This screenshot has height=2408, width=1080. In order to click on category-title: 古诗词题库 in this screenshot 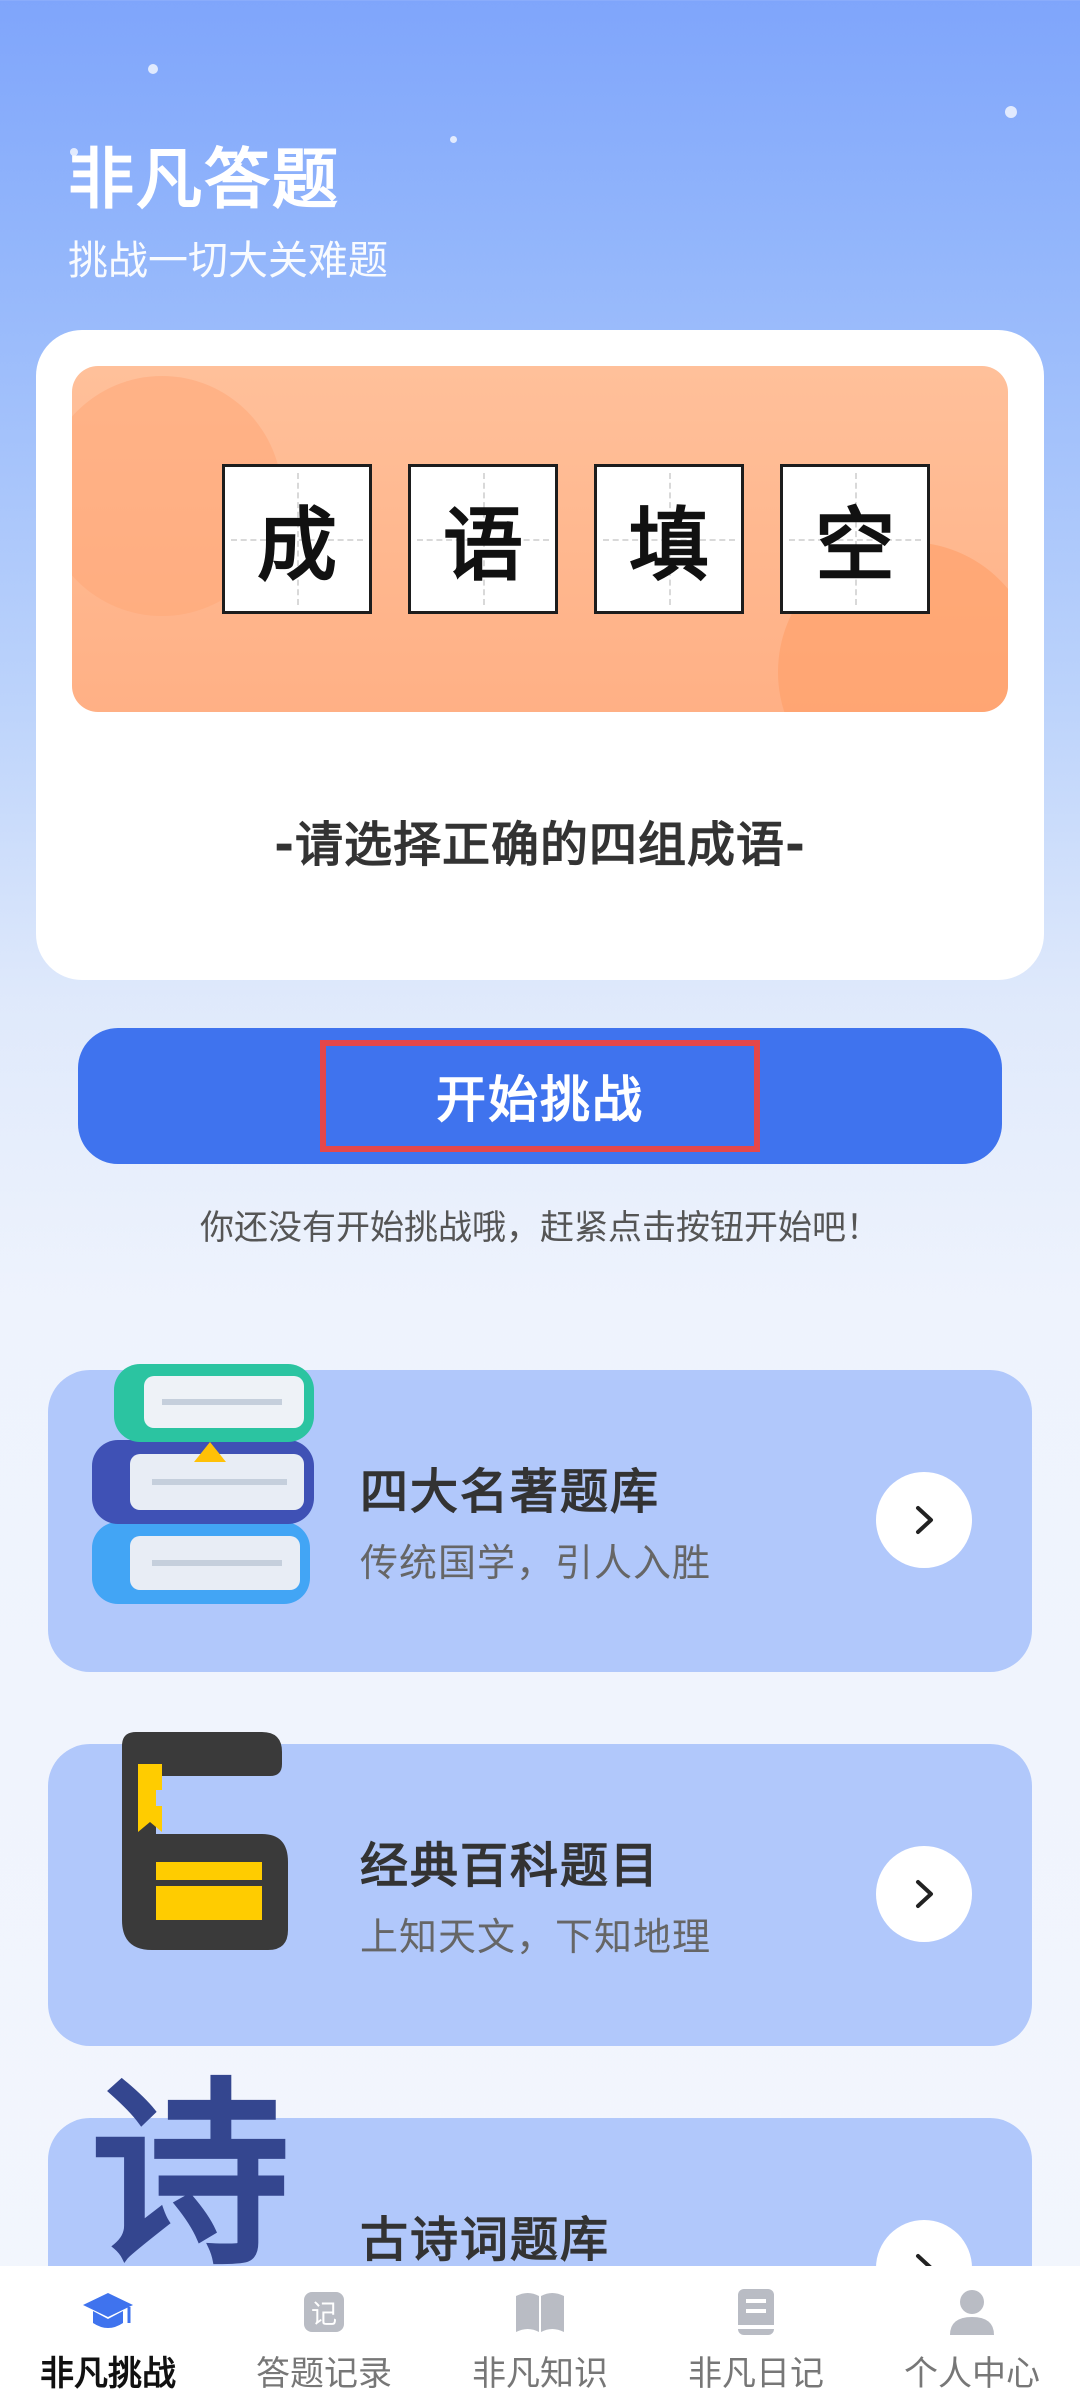, I will do `click(485, 2240)`.